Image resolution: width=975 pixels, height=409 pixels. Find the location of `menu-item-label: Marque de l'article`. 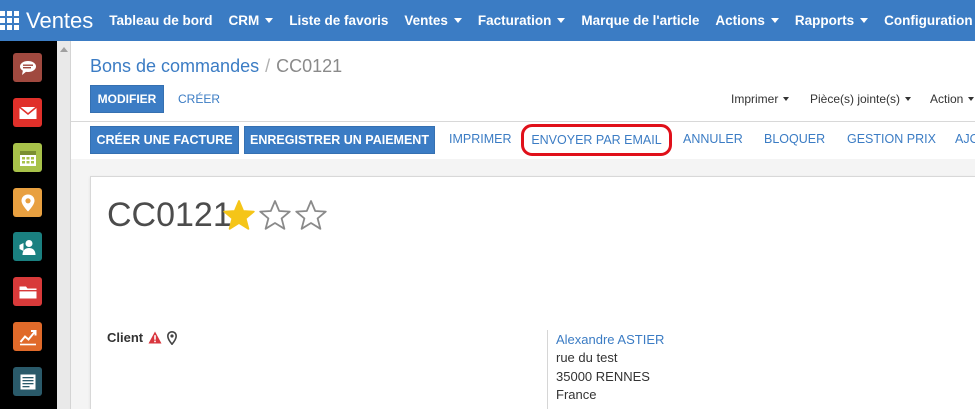

menu-item-label: Marque de l'article is located at coordinates (640, 20).